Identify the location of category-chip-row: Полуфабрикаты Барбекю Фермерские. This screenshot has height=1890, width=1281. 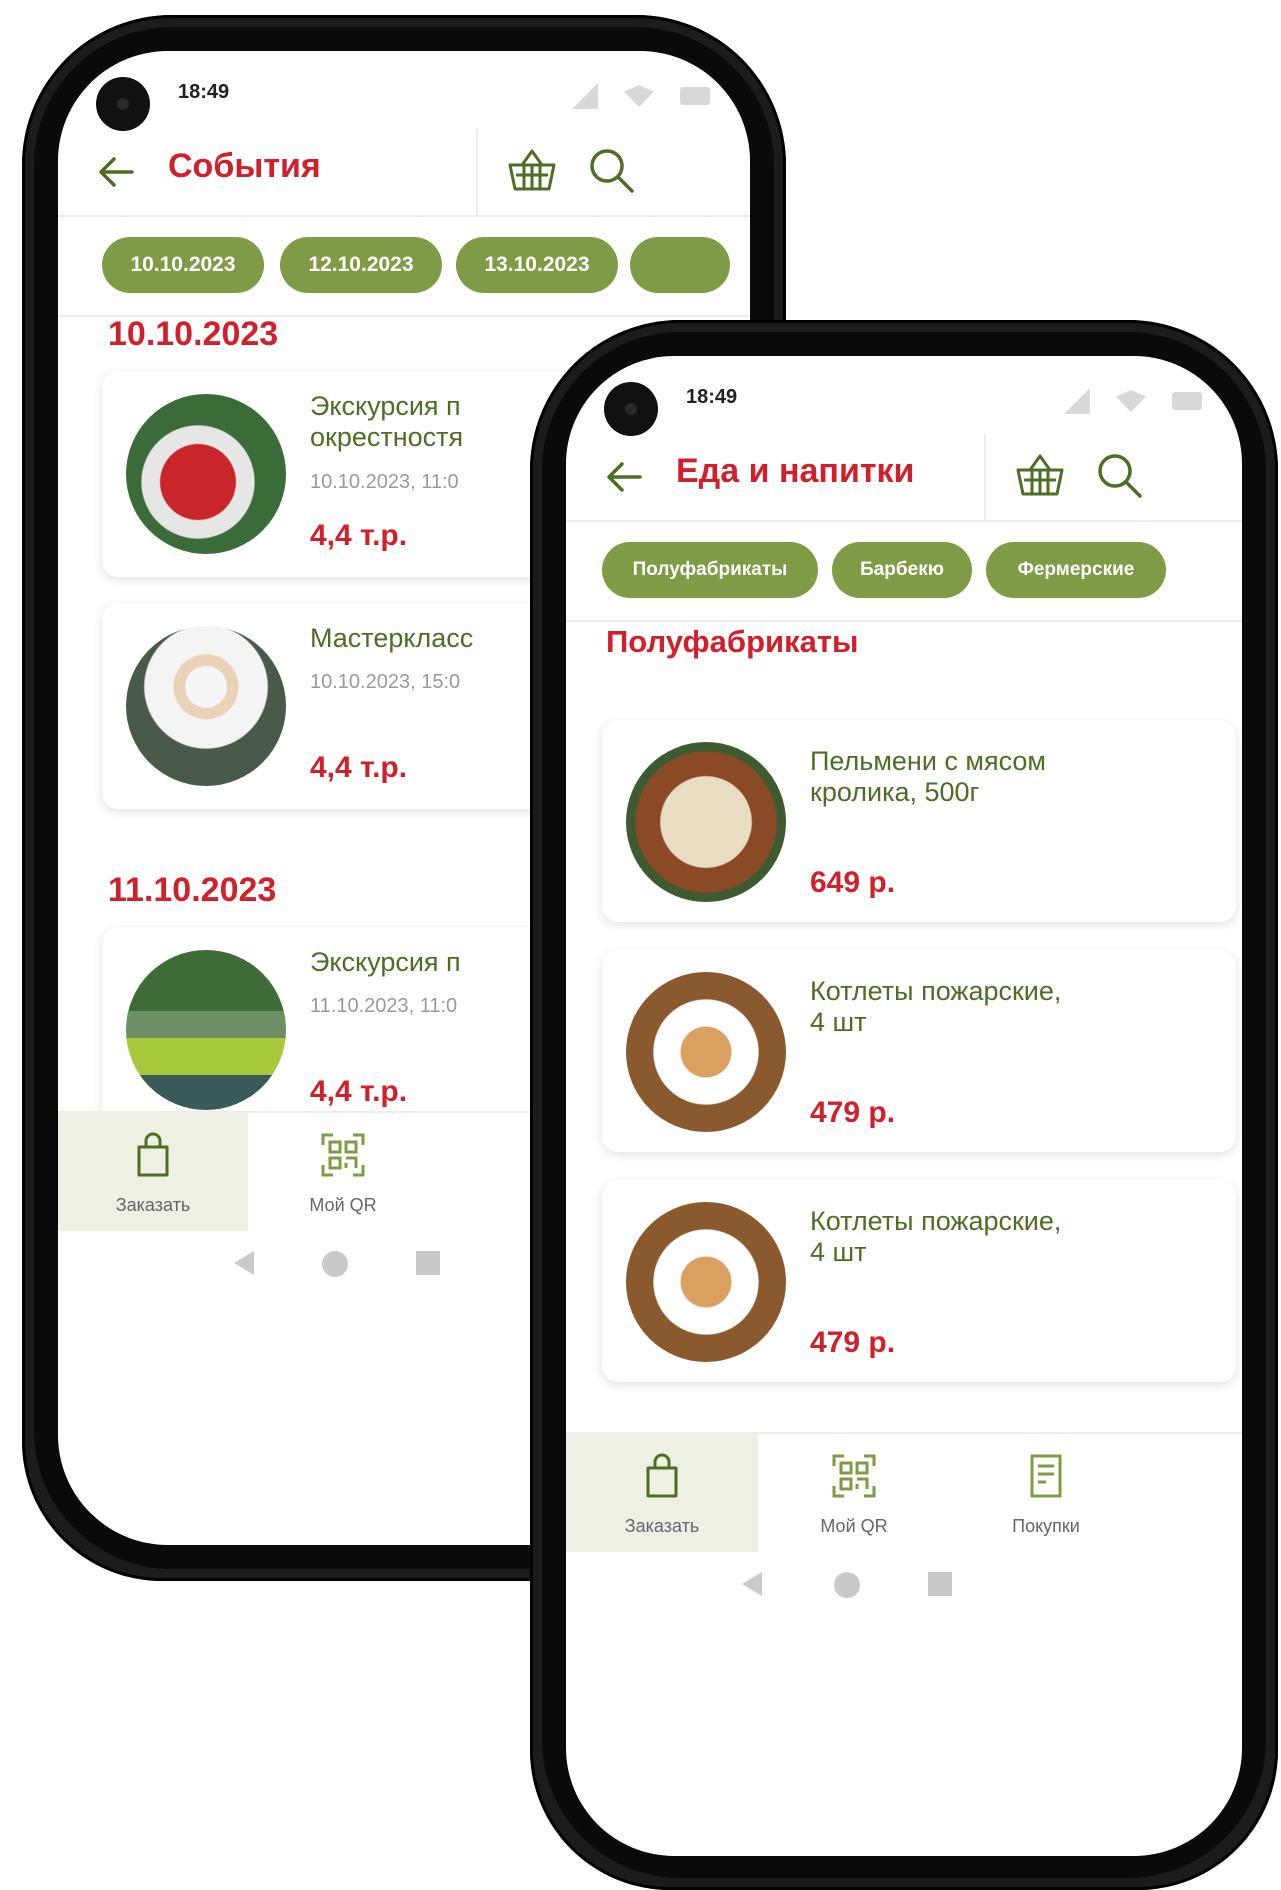
(904, 574).